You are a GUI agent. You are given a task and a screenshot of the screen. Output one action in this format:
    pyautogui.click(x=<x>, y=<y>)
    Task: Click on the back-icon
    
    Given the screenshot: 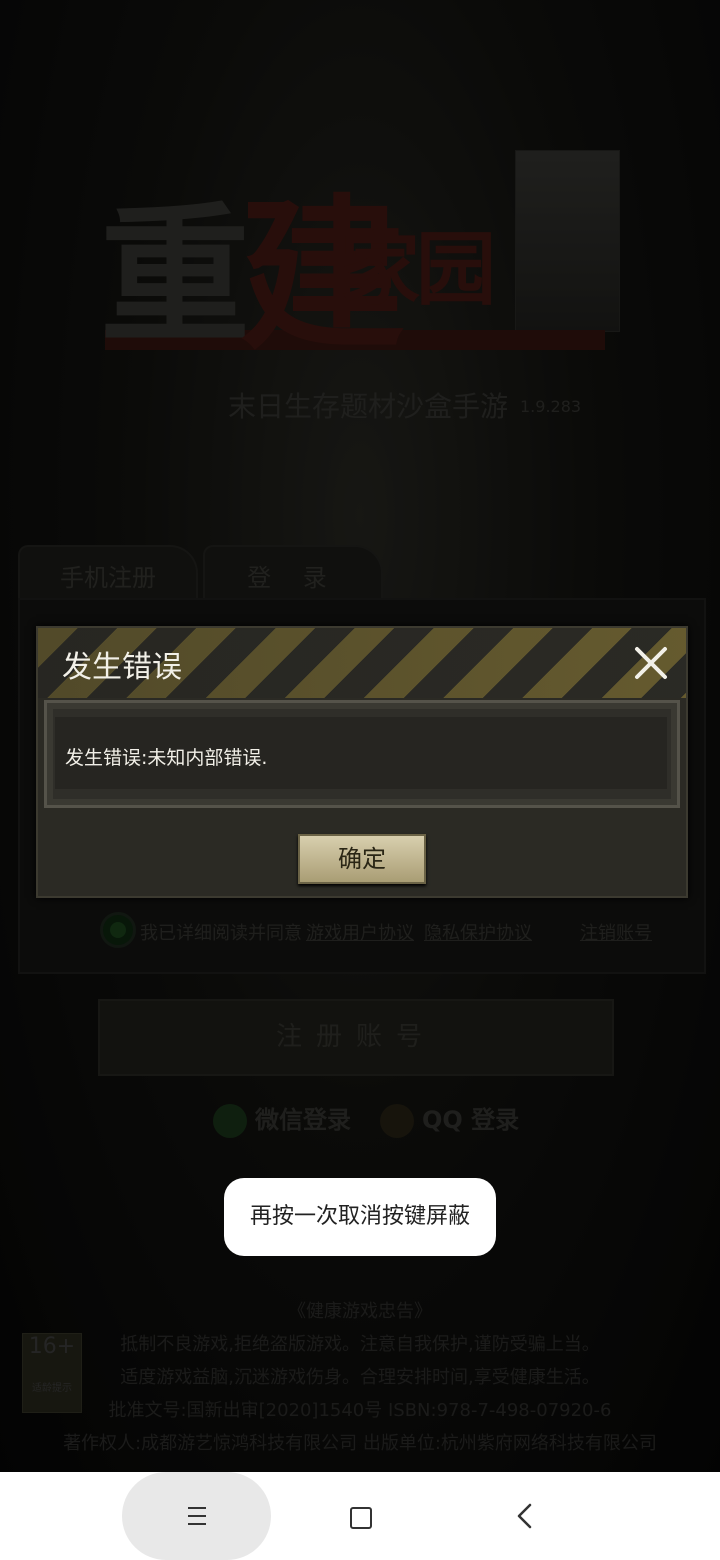 What is the action you would take?
    pyautogui.click(x=525, y=1516)
    